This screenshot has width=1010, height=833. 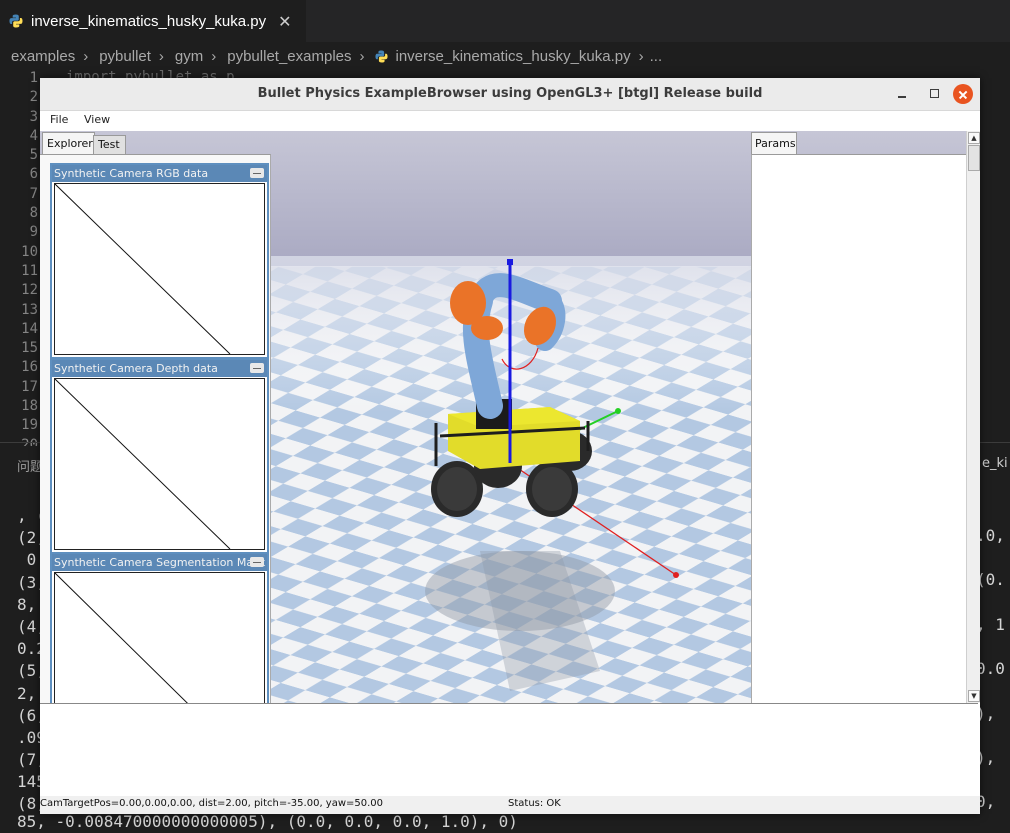 I want to click on menu-file: File, so click(x=59, y=119).